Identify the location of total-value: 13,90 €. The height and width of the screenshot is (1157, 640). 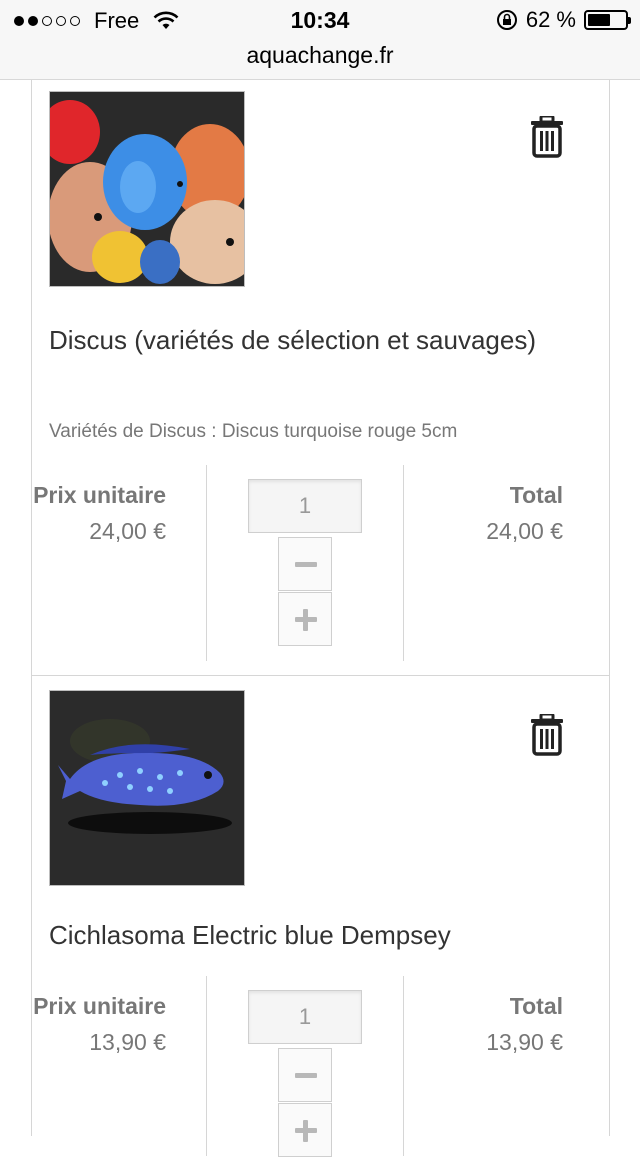
(524, 1042).